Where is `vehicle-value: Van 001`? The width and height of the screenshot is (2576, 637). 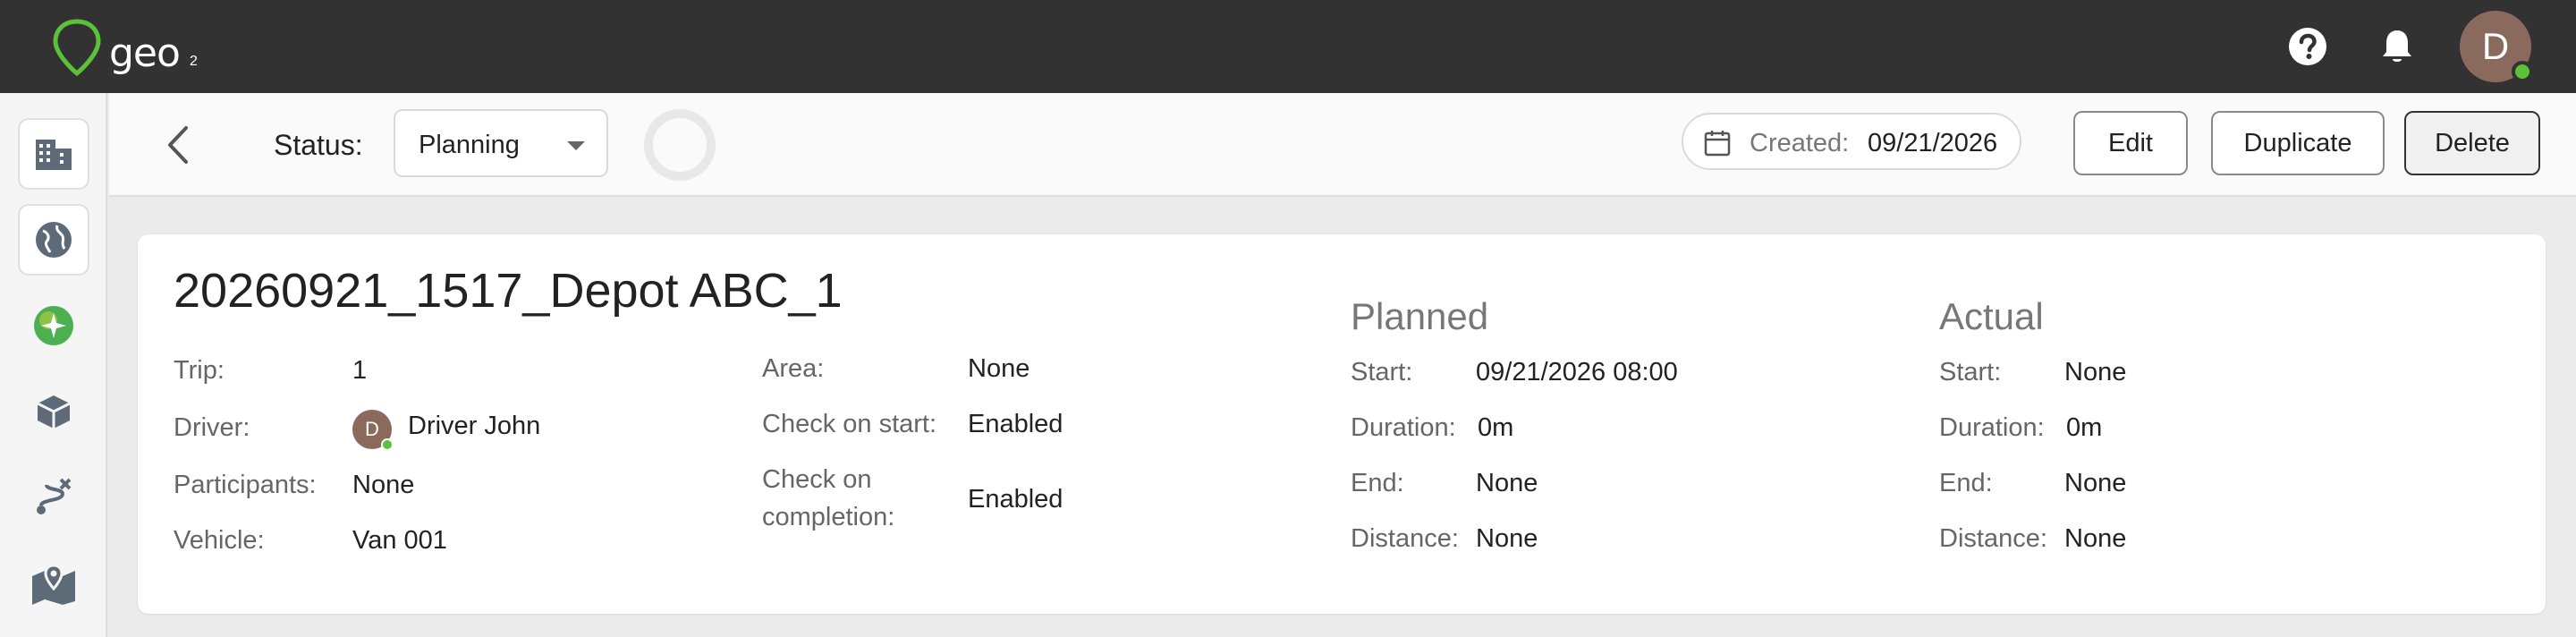
vehicle-value: Van 001 is located at coordinates (399, 541).